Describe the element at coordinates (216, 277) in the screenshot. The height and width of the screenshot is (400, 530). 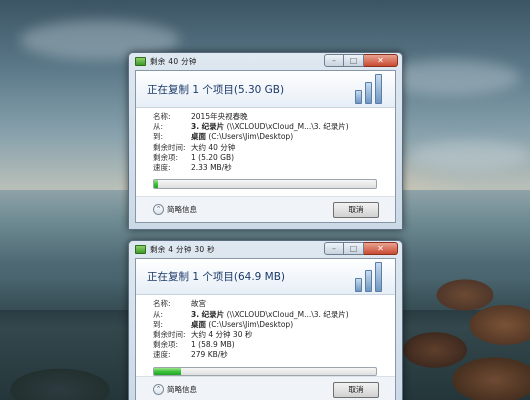
I see `copy-status-heading: 正在复制 1 个项目(64.9 MB)` at that location.